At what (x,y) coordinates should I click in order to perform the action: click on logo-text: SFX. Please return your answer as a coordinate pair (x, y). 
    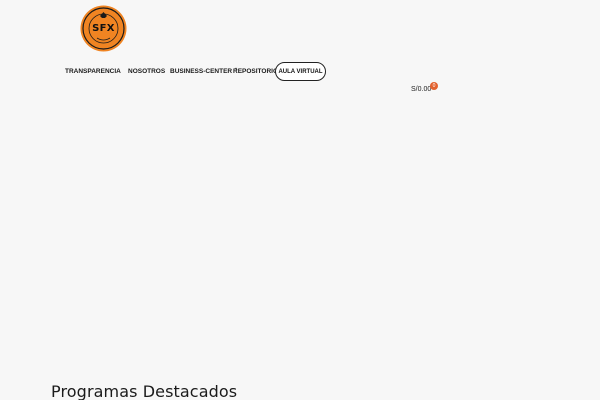
    Looking at the image, I should click on (103, 28).